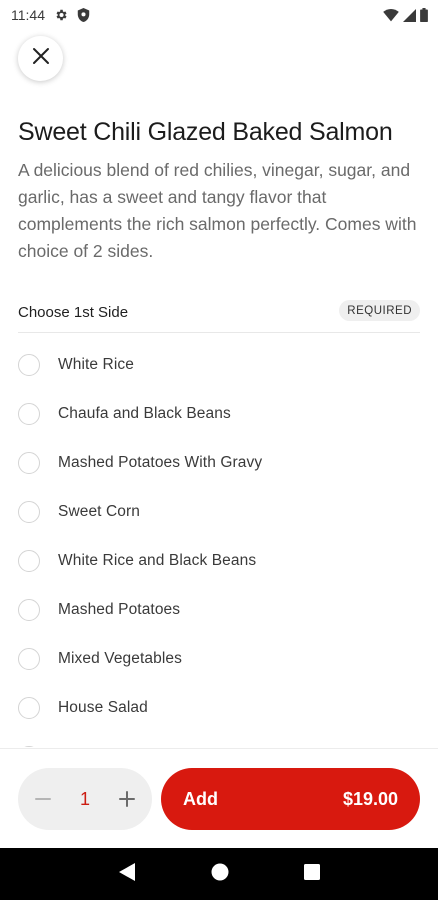  What do you see at coordinates (200, 798) in the screenshot?
I see `add-button-label: Add` at bounding box center [200, 798].